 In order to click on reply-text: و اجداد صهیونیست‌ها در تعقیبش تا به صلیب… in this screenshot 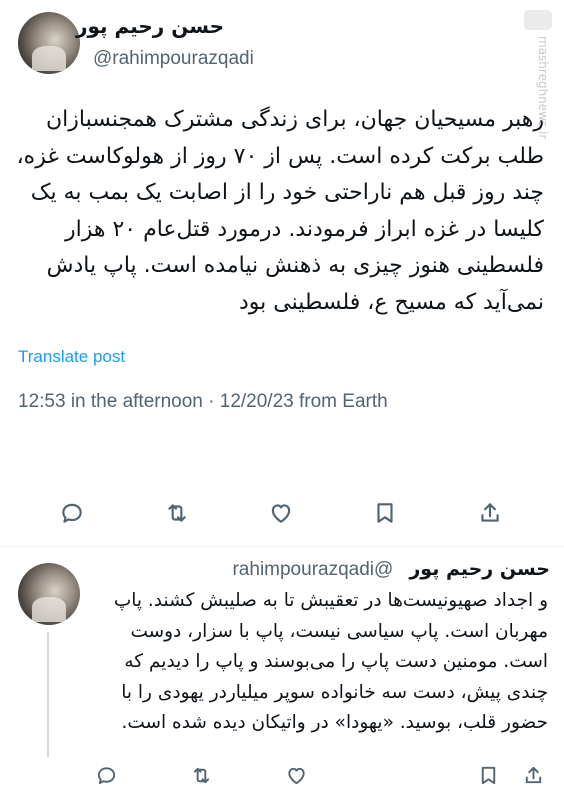, I will do `click(330, 661)`.